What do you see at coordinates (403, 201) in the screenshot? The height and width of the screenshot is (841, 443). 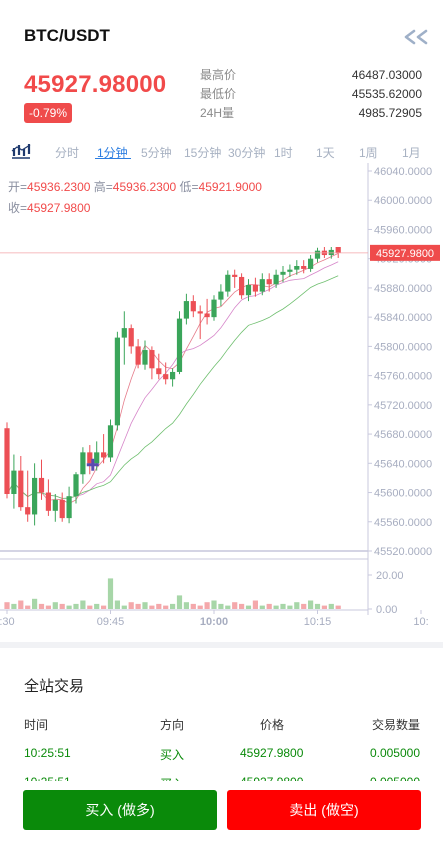 I see `price-tick-label: 46000.0000` at bounding box center [403, 201].